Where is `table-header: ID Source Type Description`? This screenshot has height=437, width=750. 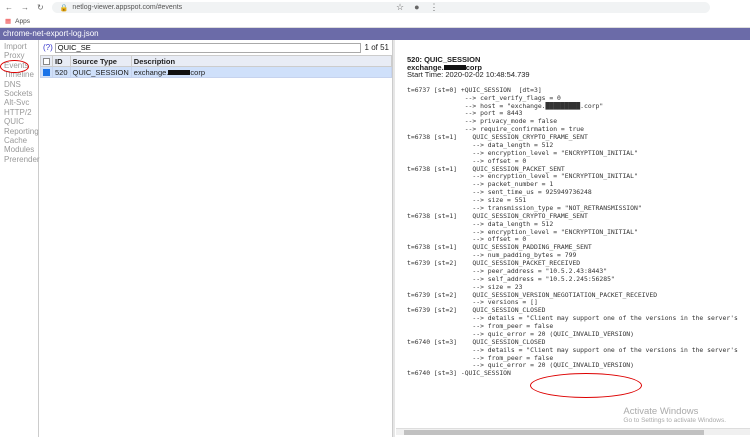
table-header: ID Source Type Description is located at coordinates (216, 61).